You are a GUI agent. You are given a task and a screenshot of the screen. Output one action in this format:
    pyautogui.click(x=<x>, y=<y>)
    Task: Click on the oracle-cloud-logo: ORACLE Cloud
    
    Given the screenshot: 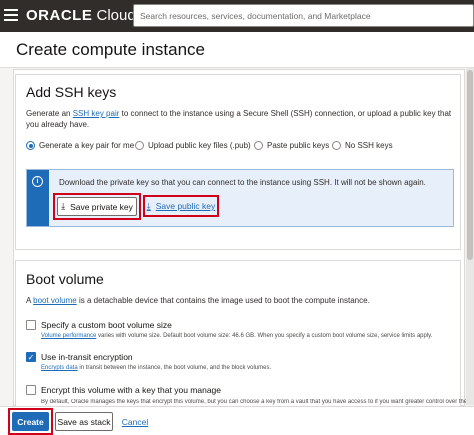 What is the action you would take?
    pyautogui.click(x=81, y=15)
    